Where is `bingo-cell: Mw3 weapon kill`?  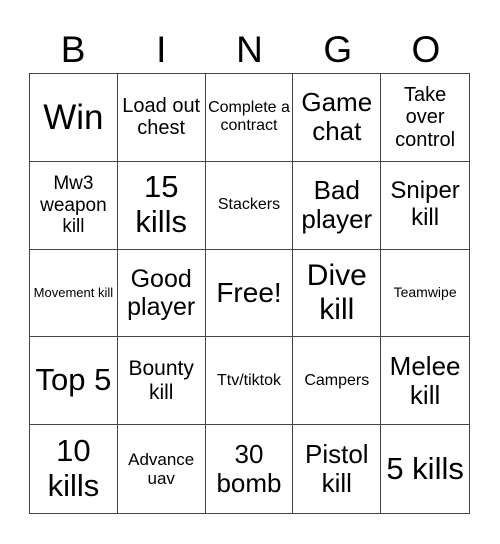
bingo-cell: Mw3 weapon kill is located at coordinates (74, 205).